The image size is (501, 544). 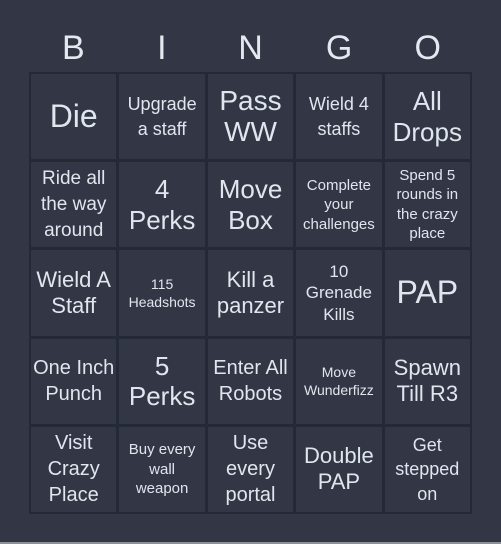 What do you see at coordinates (427, 293) in the screenshot?
I see `bingo-cell: PAP` at bounding box center [427, 293].